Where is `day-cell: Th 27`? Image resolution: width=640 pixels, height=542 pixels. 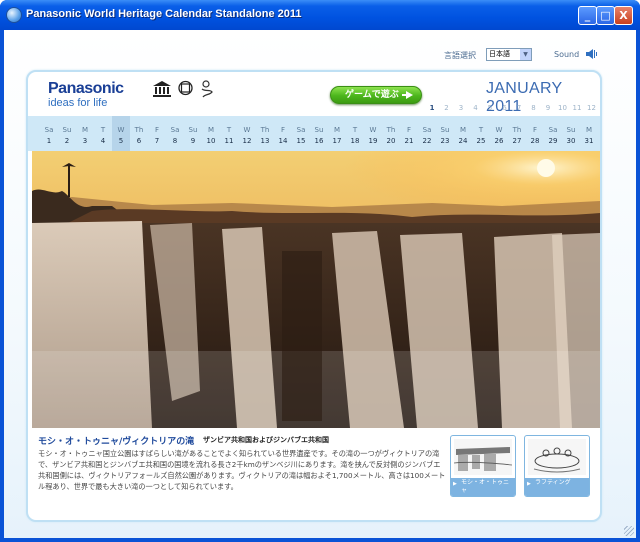
day-cell: Th 27 is located at coordinates (517, 133).